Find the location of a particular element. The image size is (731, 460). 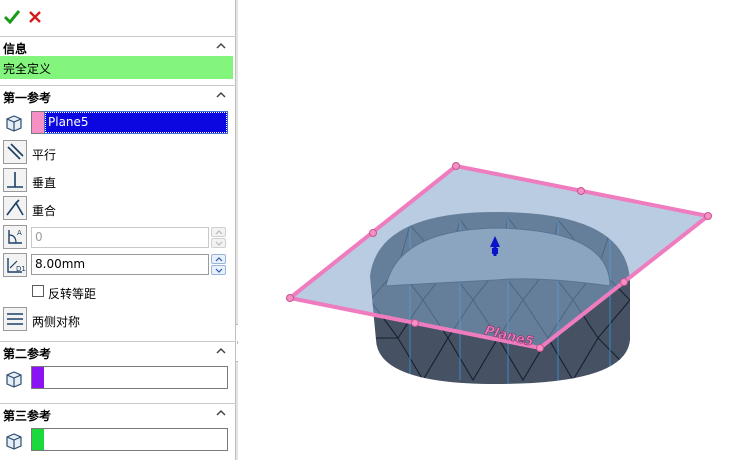

coincident-button is located at coordinates (15, 208).